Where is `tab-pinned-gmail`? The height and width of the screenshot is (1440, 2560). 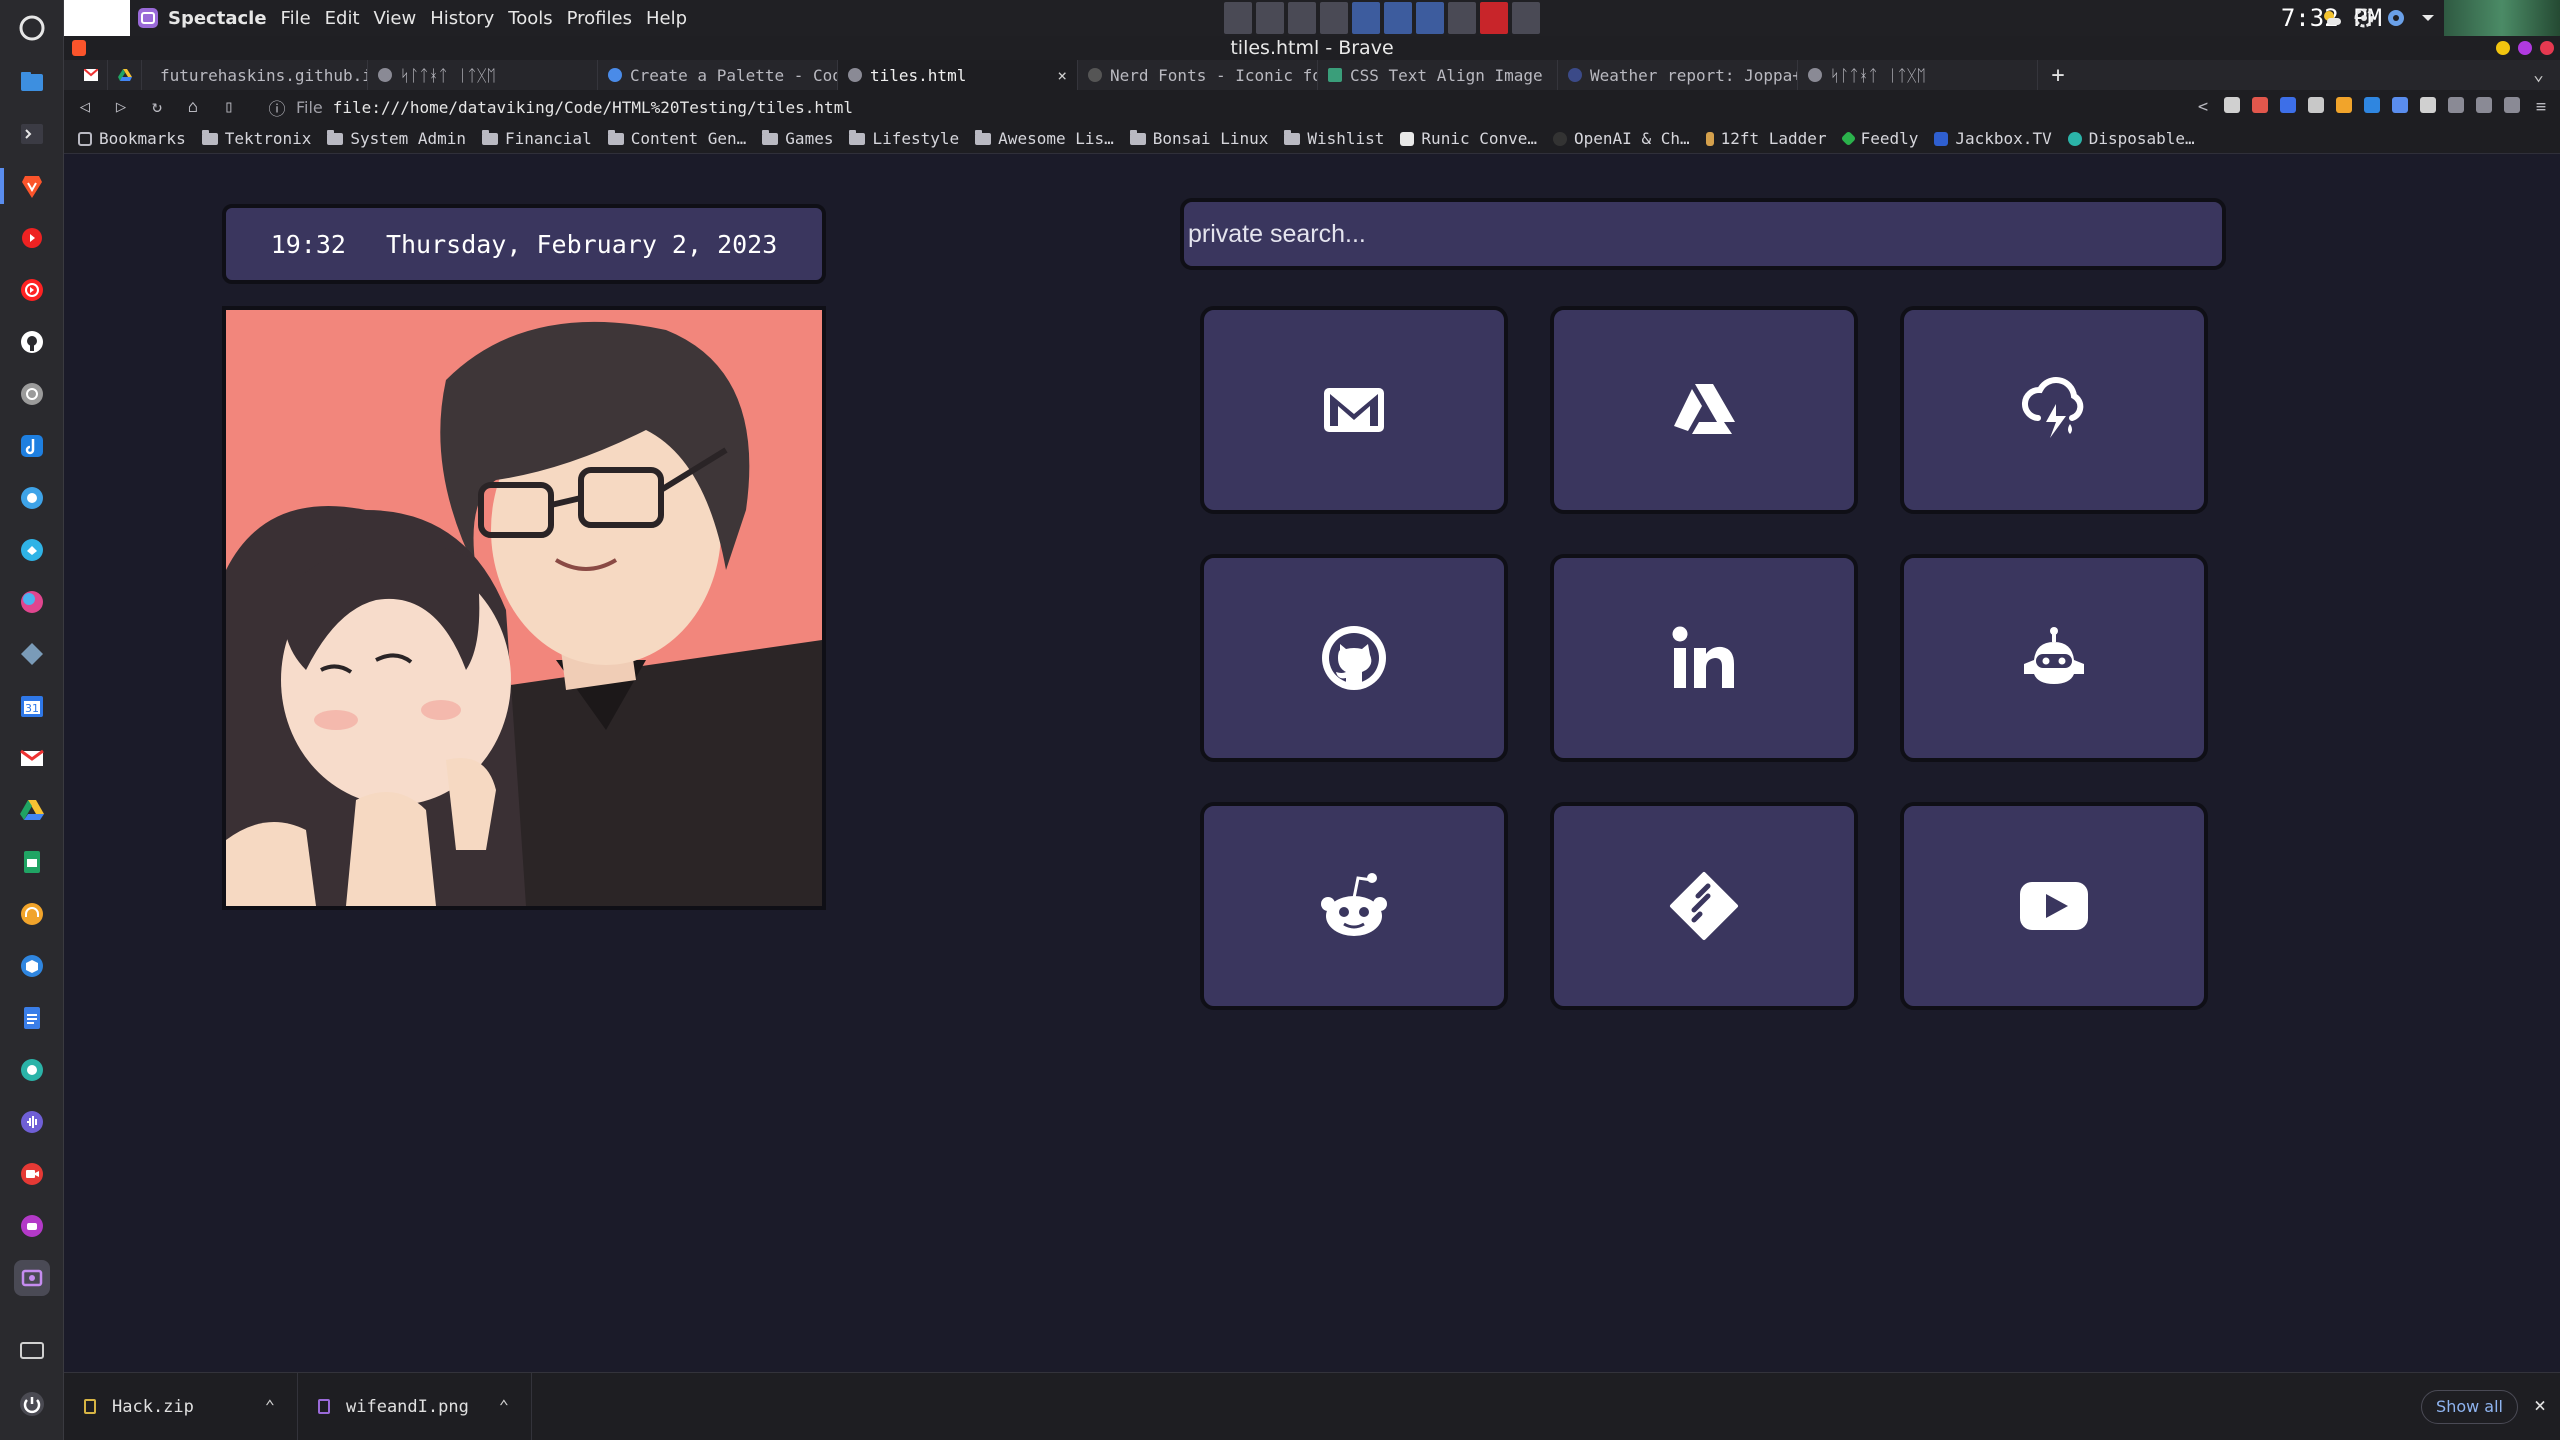 tab-pinned-gmail is located at coordinates (91, 75).